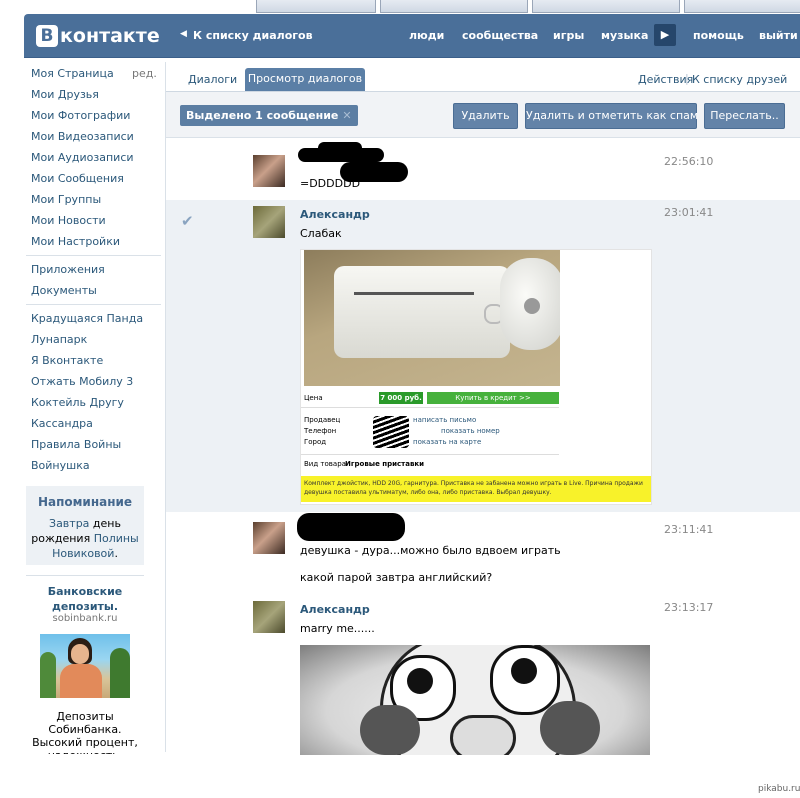  Describe the element at coordinates (110, 36) in the screenshot. I see `logo-text: контакте` at that location.